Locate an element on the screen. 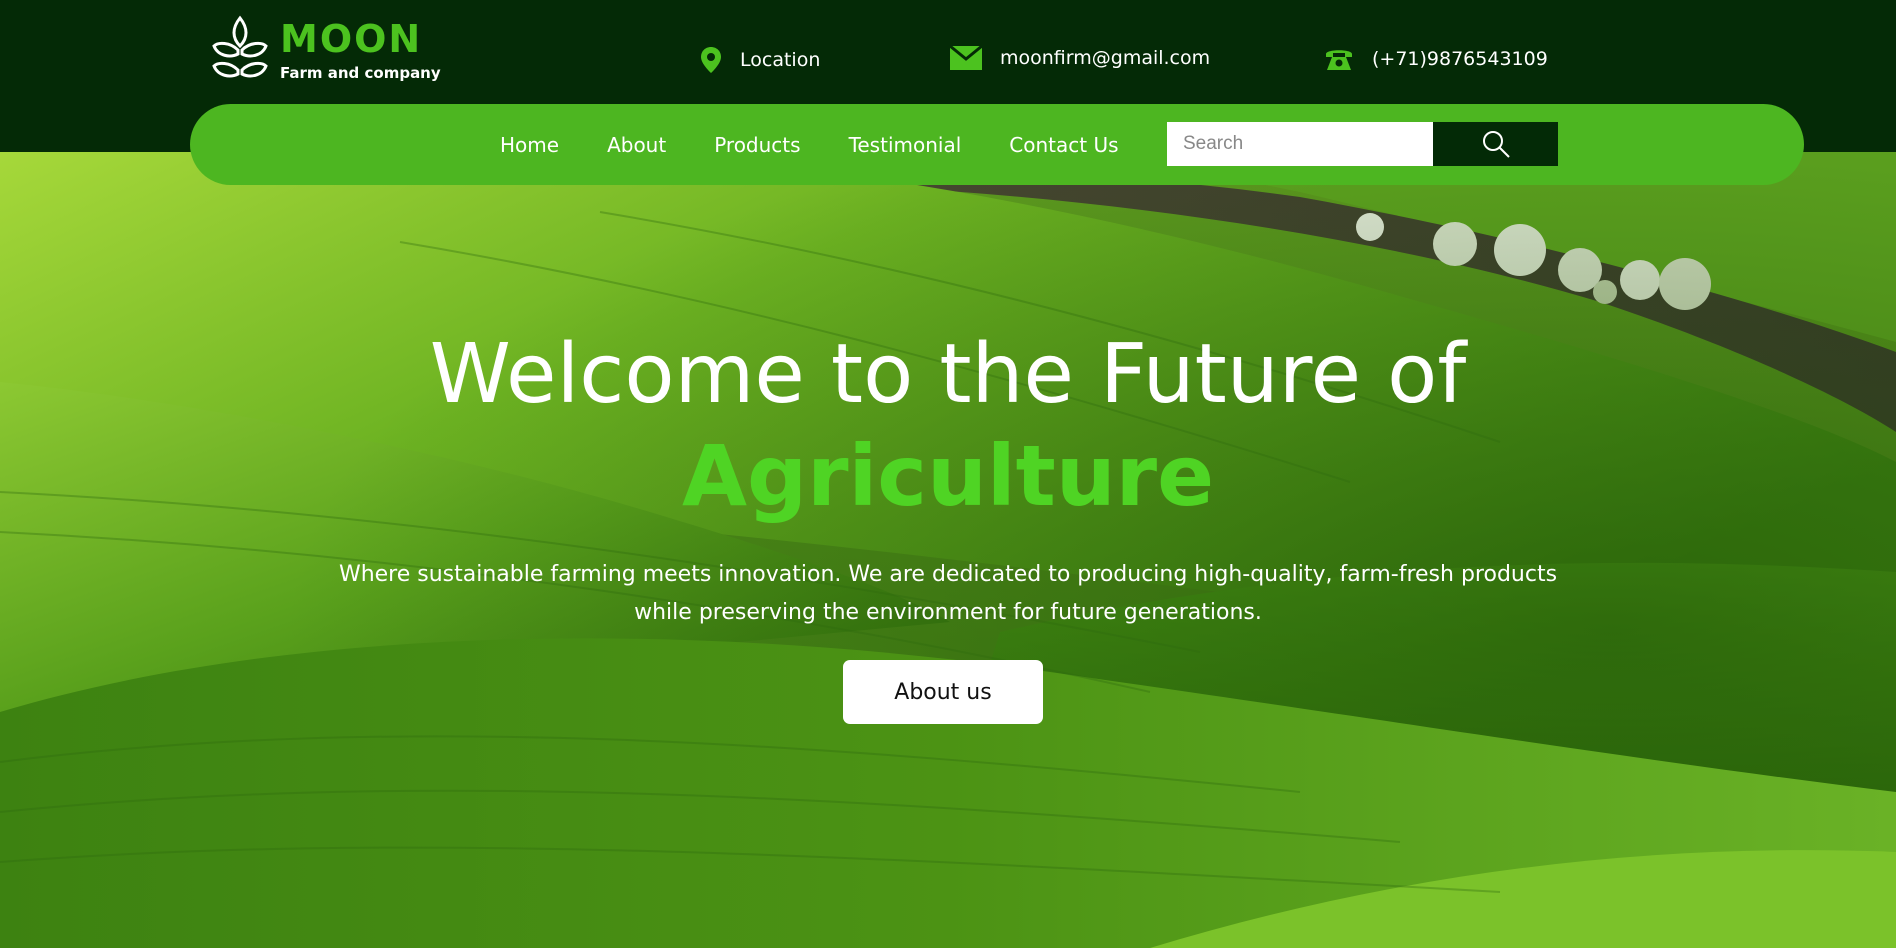  hero-title: Welcome to the Future of is located at coordinates (948, 374).